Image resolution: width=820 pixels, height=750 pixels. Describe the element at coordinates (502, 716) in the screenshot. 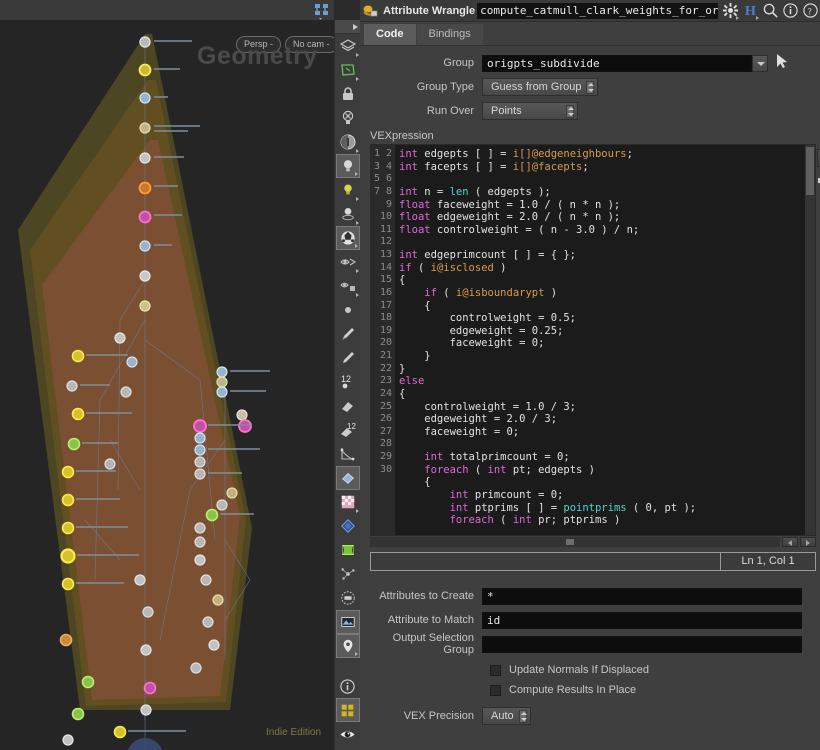

I see `vex-precision-value: Auto` at that location.